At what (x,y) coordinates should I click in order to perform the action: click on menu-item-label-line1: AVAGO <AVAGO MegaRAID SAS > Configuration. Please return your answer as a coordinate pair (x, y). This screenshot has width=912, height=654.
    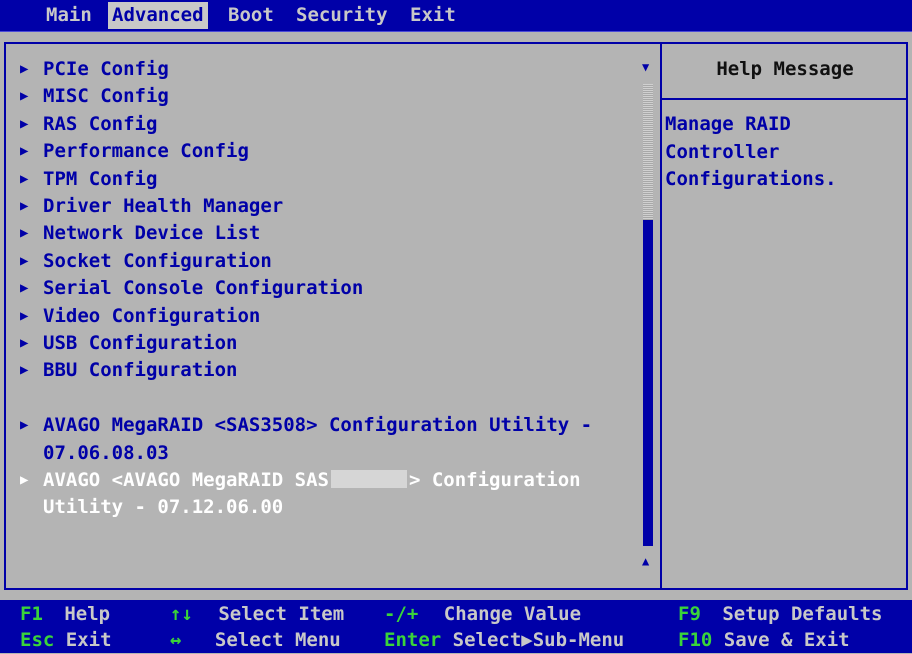
    Looking at the image, I should click on (341, 480).